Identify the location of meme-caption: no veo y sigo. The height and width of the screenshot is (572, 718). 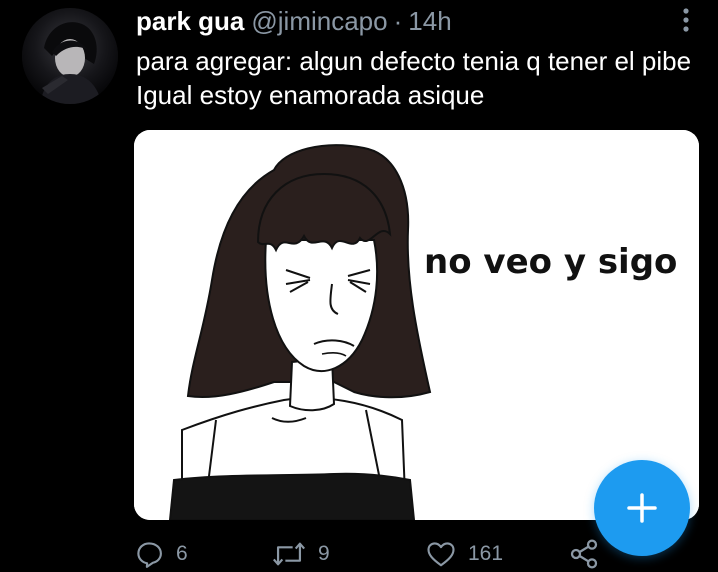
(551, 262).